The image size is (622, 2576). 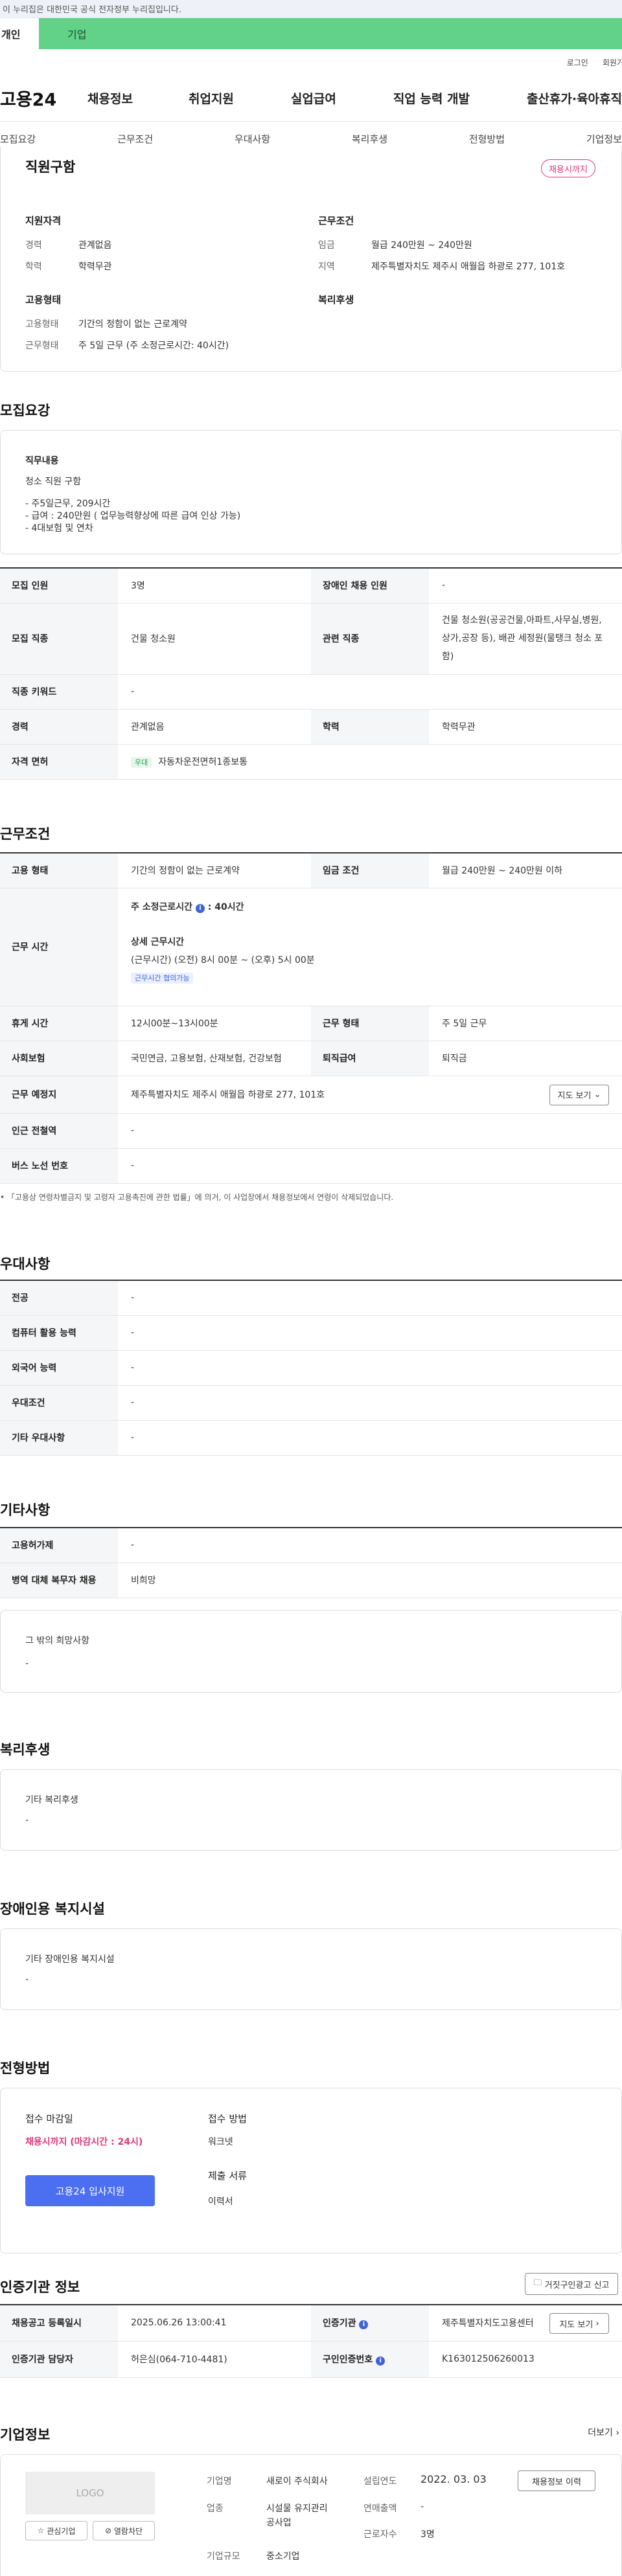 I want to click on industry-label: 업종, so click(x=215, y=2508).